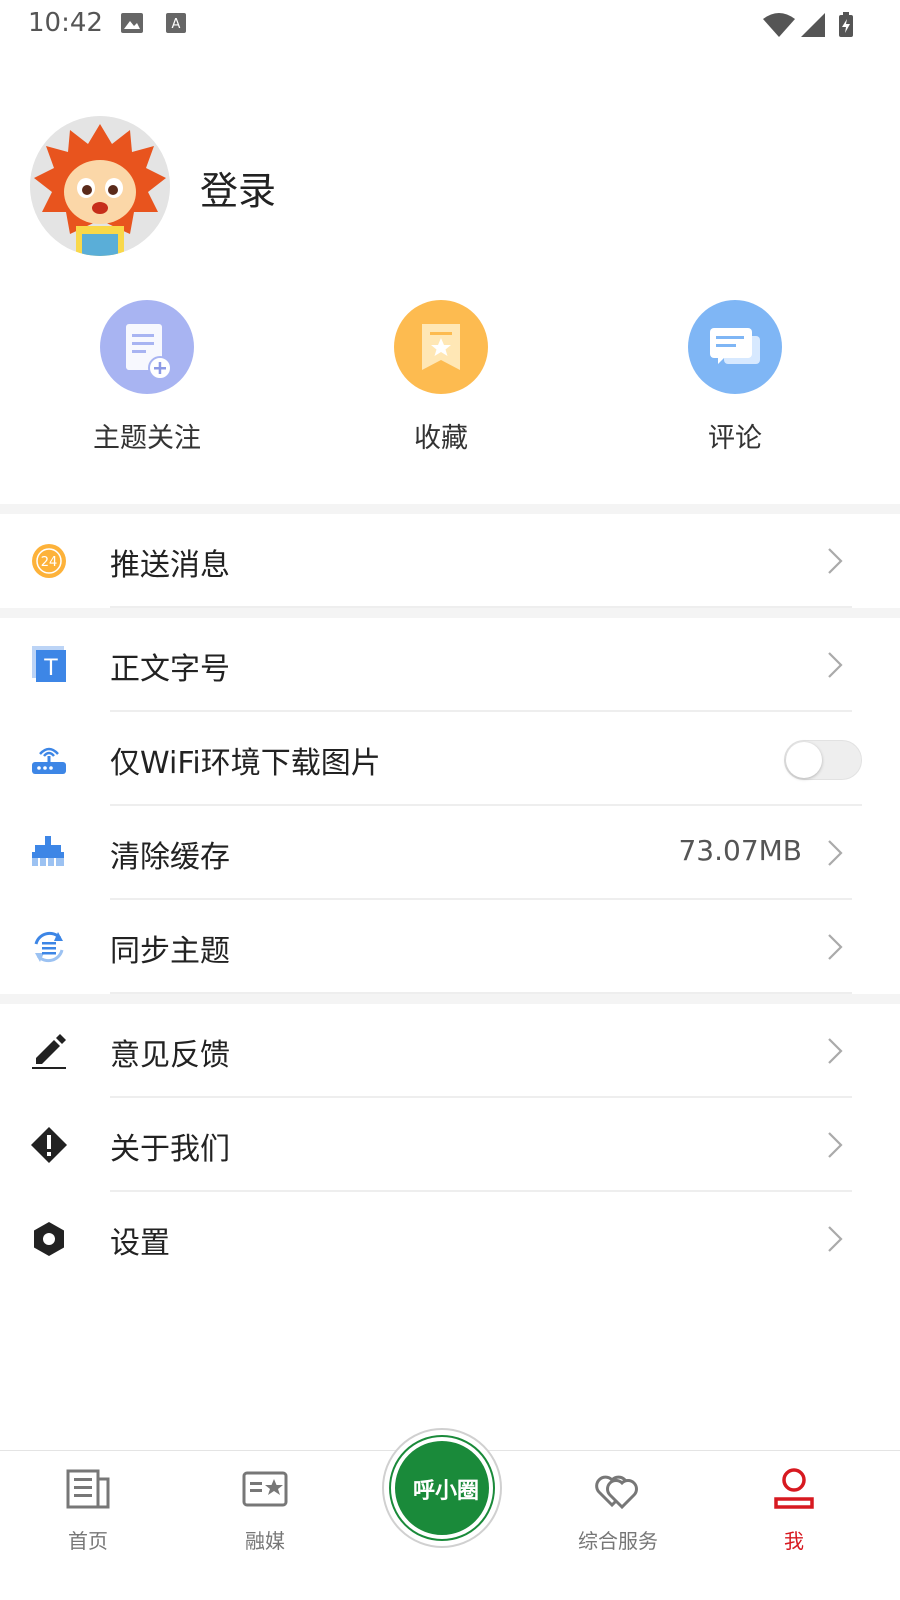 This screenshot has width=900, height=1600. I want to click on pencil-icon, so click(49, 1051).